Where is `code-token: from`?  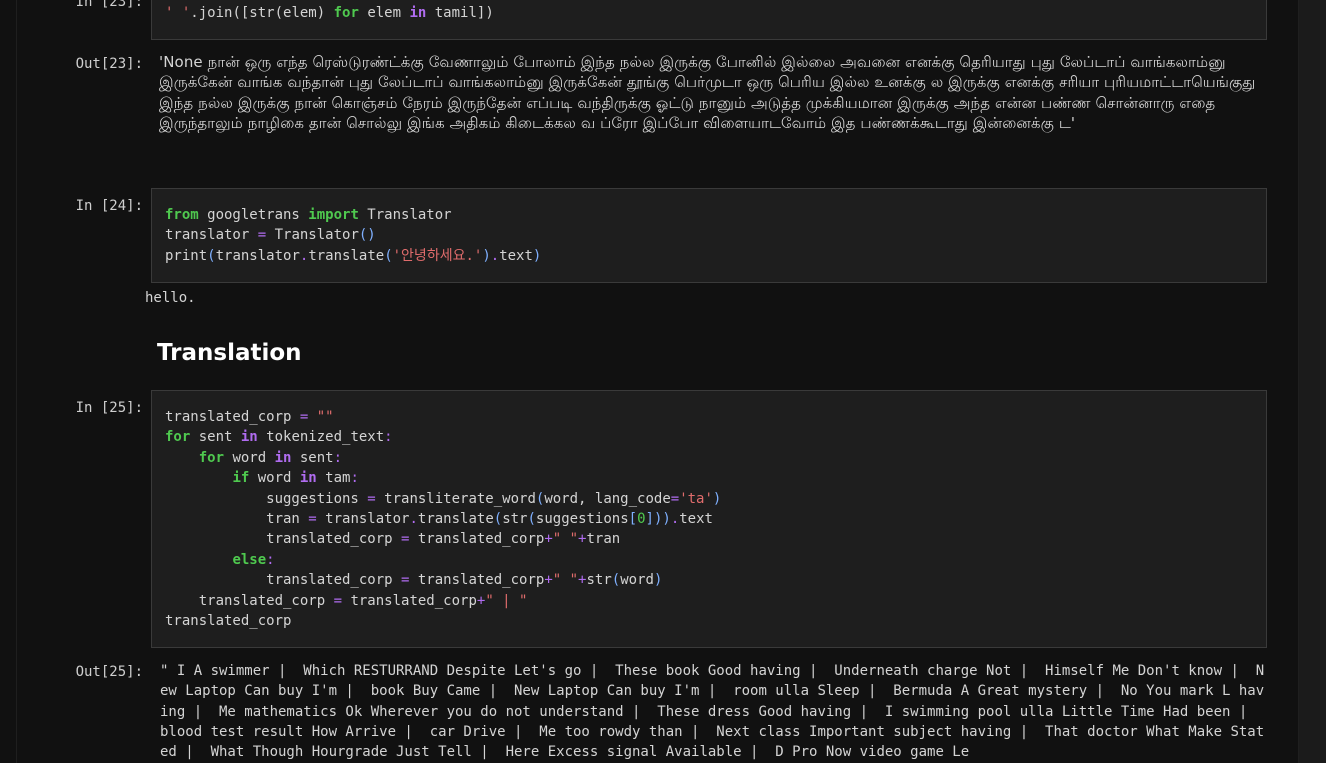
code-token: from is located at coordinates (182, 215).